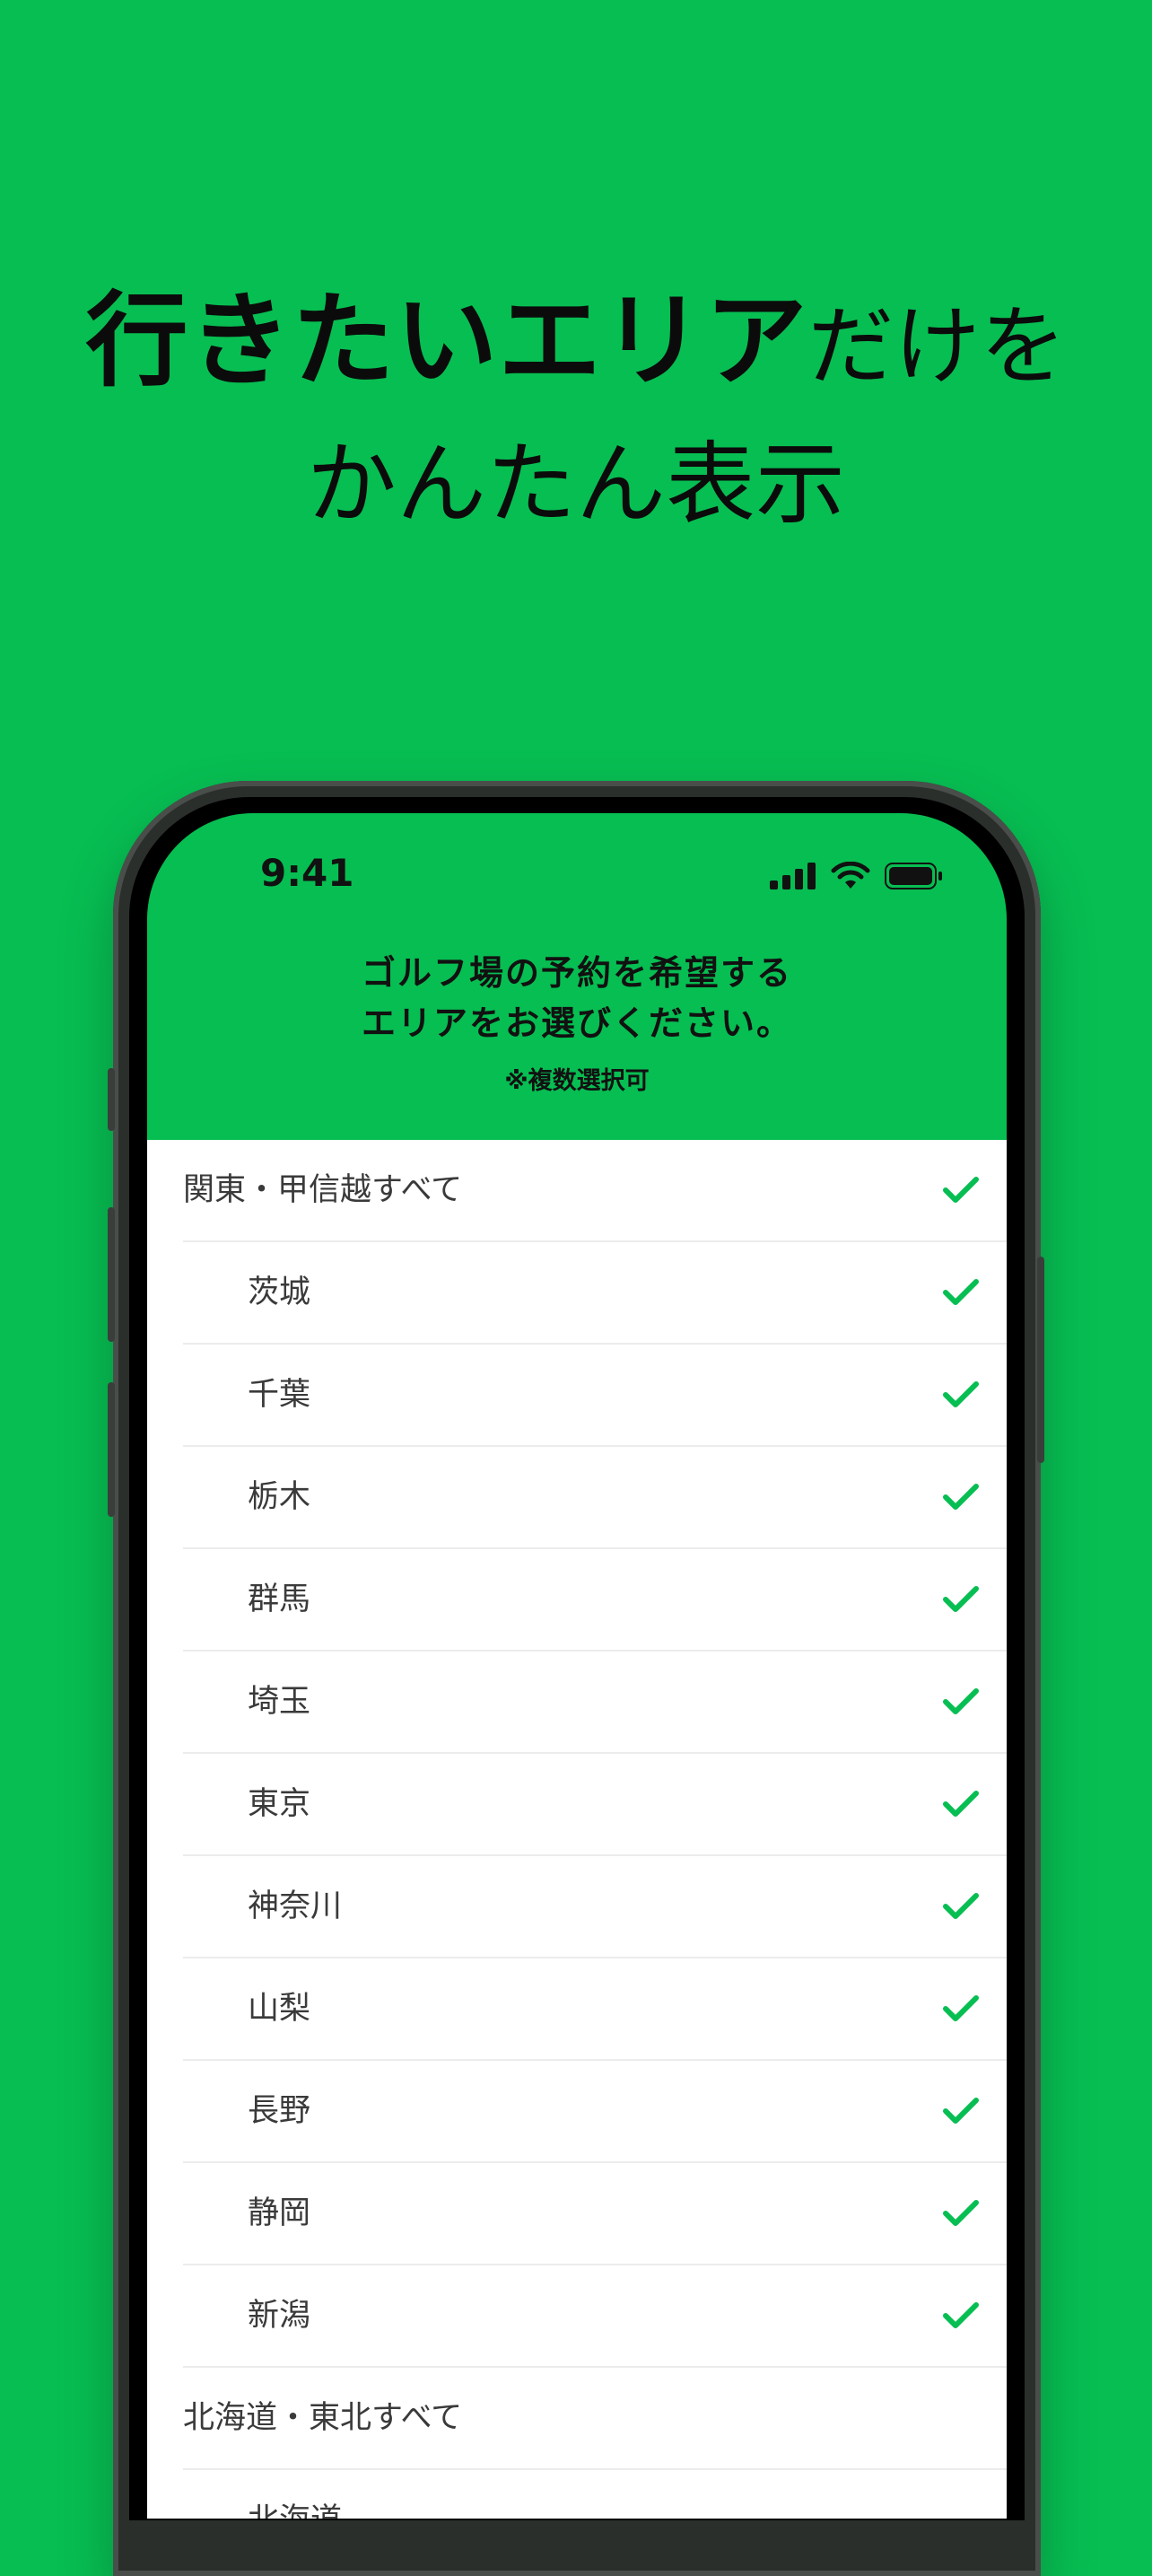 The width and height of the screenshot is (1152, 2576). I want to click on status-icons, so click(857, 876).